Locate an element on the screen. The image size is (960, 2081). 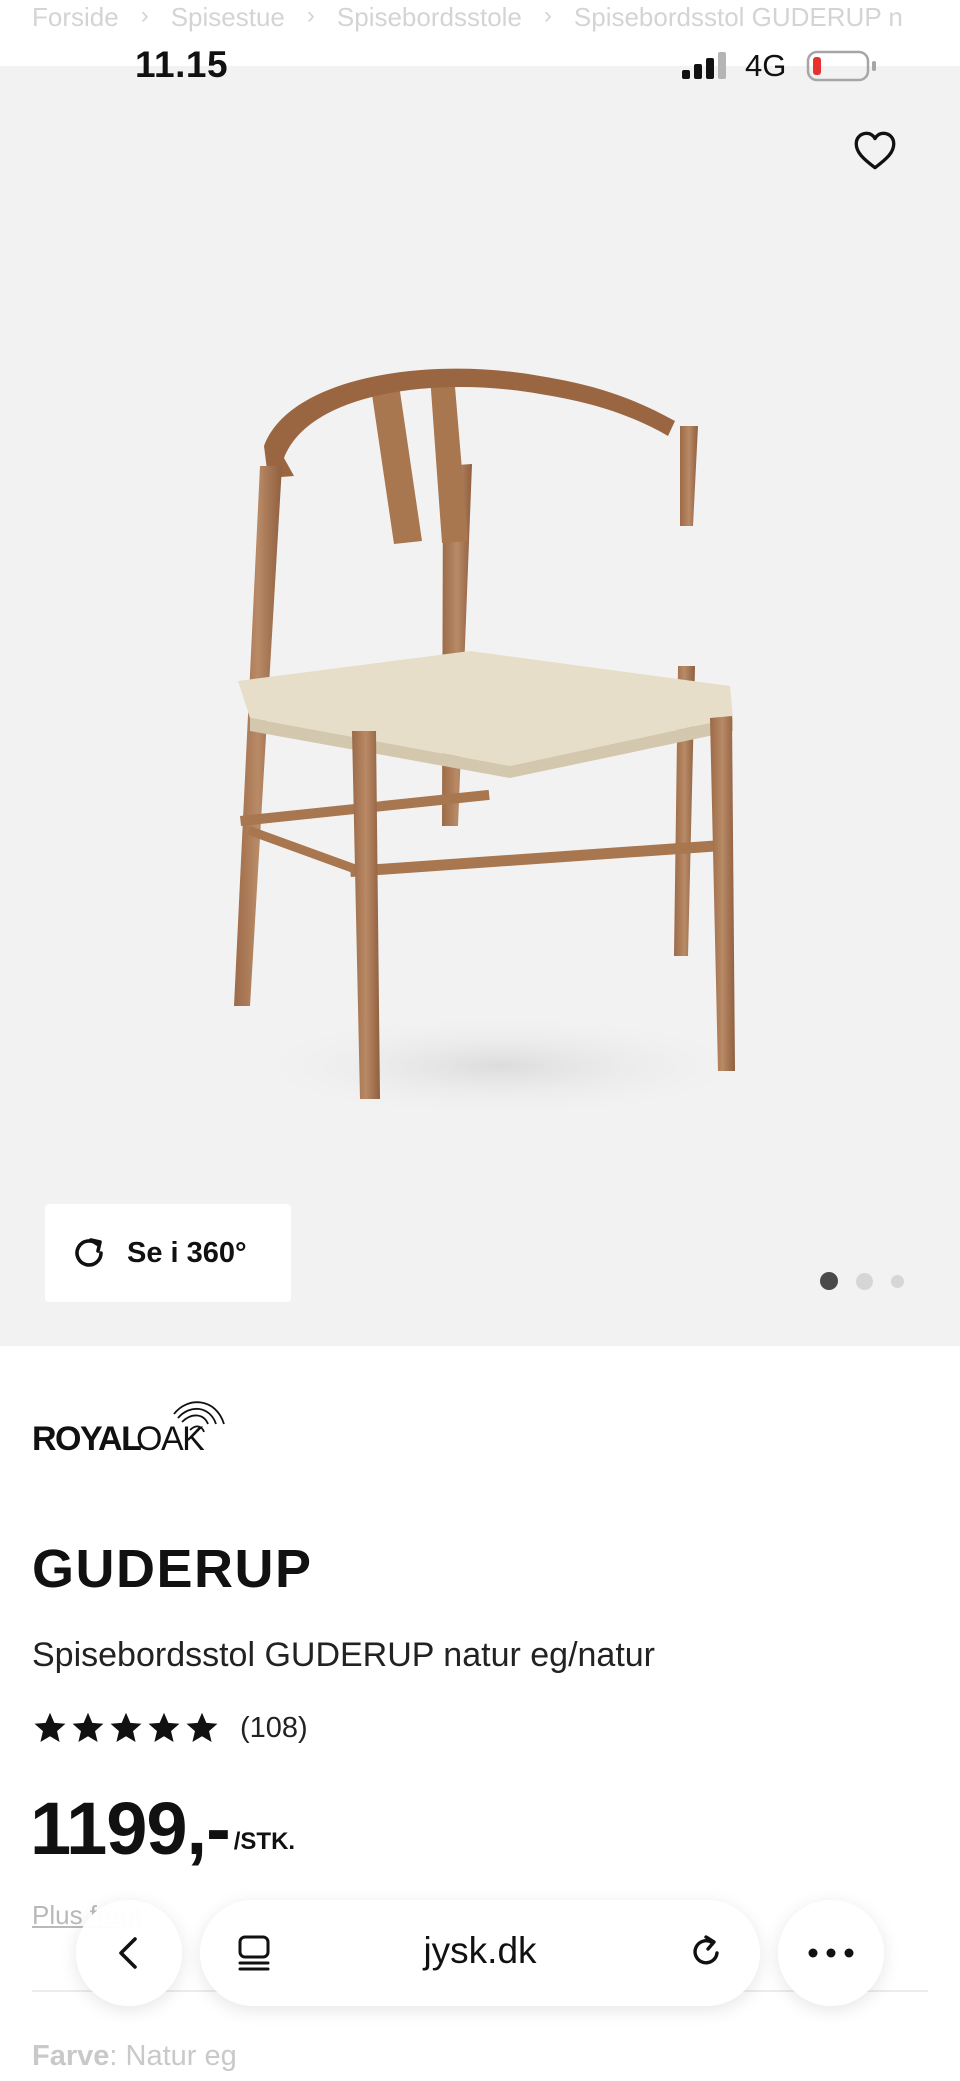
product-rating: (108) is located at coordinates (170, 1728).